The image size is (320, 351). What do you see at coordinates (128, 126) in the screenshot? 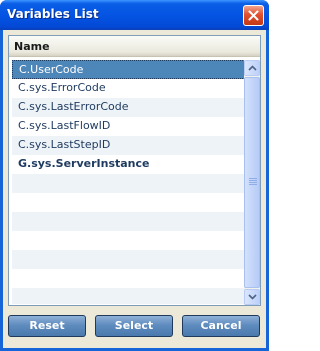
I see `list-item: C.sys.LastFlowID` at bounding box center [128, 126].